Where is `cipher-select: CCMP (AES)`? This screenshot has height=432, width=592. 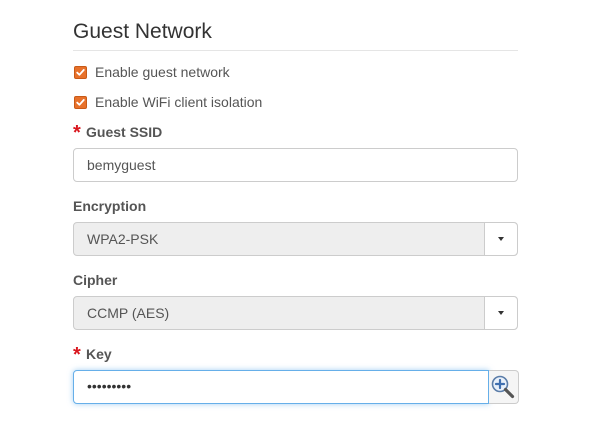 cipher-select: CCMP (AES) is located at coordinates (295, 313).